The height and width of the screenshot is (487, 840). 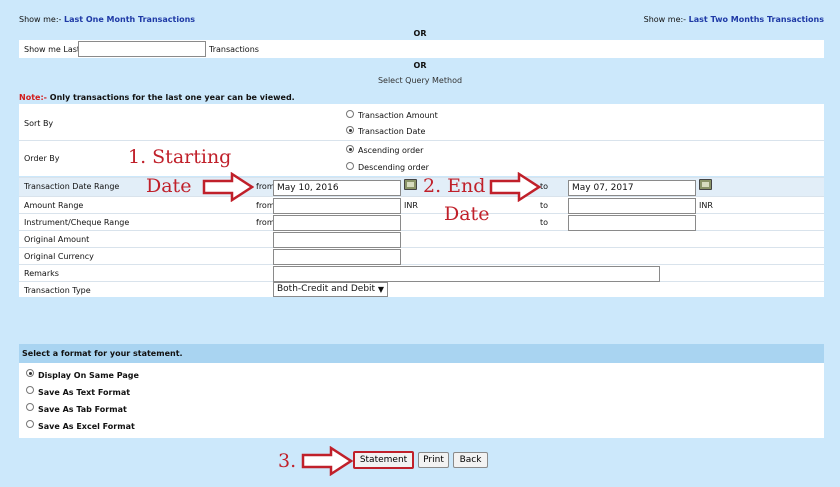 What do you see at coordinates (544, 222) in the screenshot?
I see `cheque-to-label: to` at bounding box center [544, 222].